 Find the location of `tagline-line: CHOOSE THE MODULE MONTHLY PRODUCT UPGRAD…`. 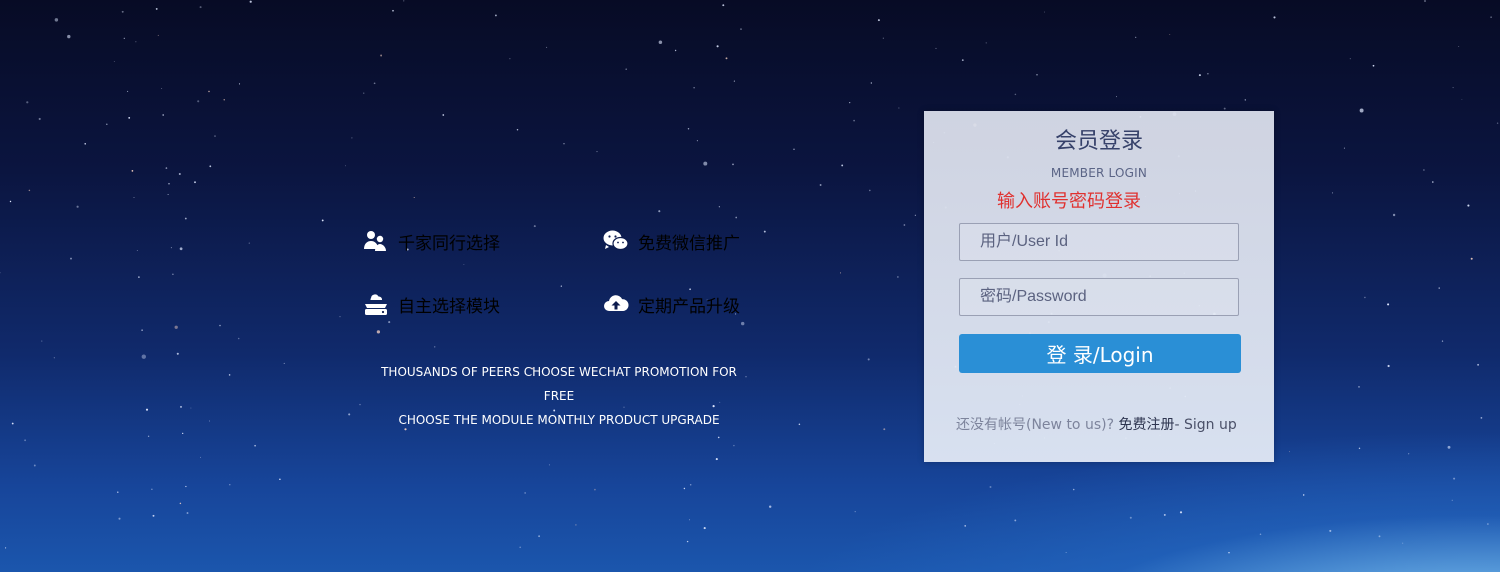

tagline-line: CHOOSE THE MODULE MONTHLY PRODUCT UPGRAD… is located at coordinates (559, 420).